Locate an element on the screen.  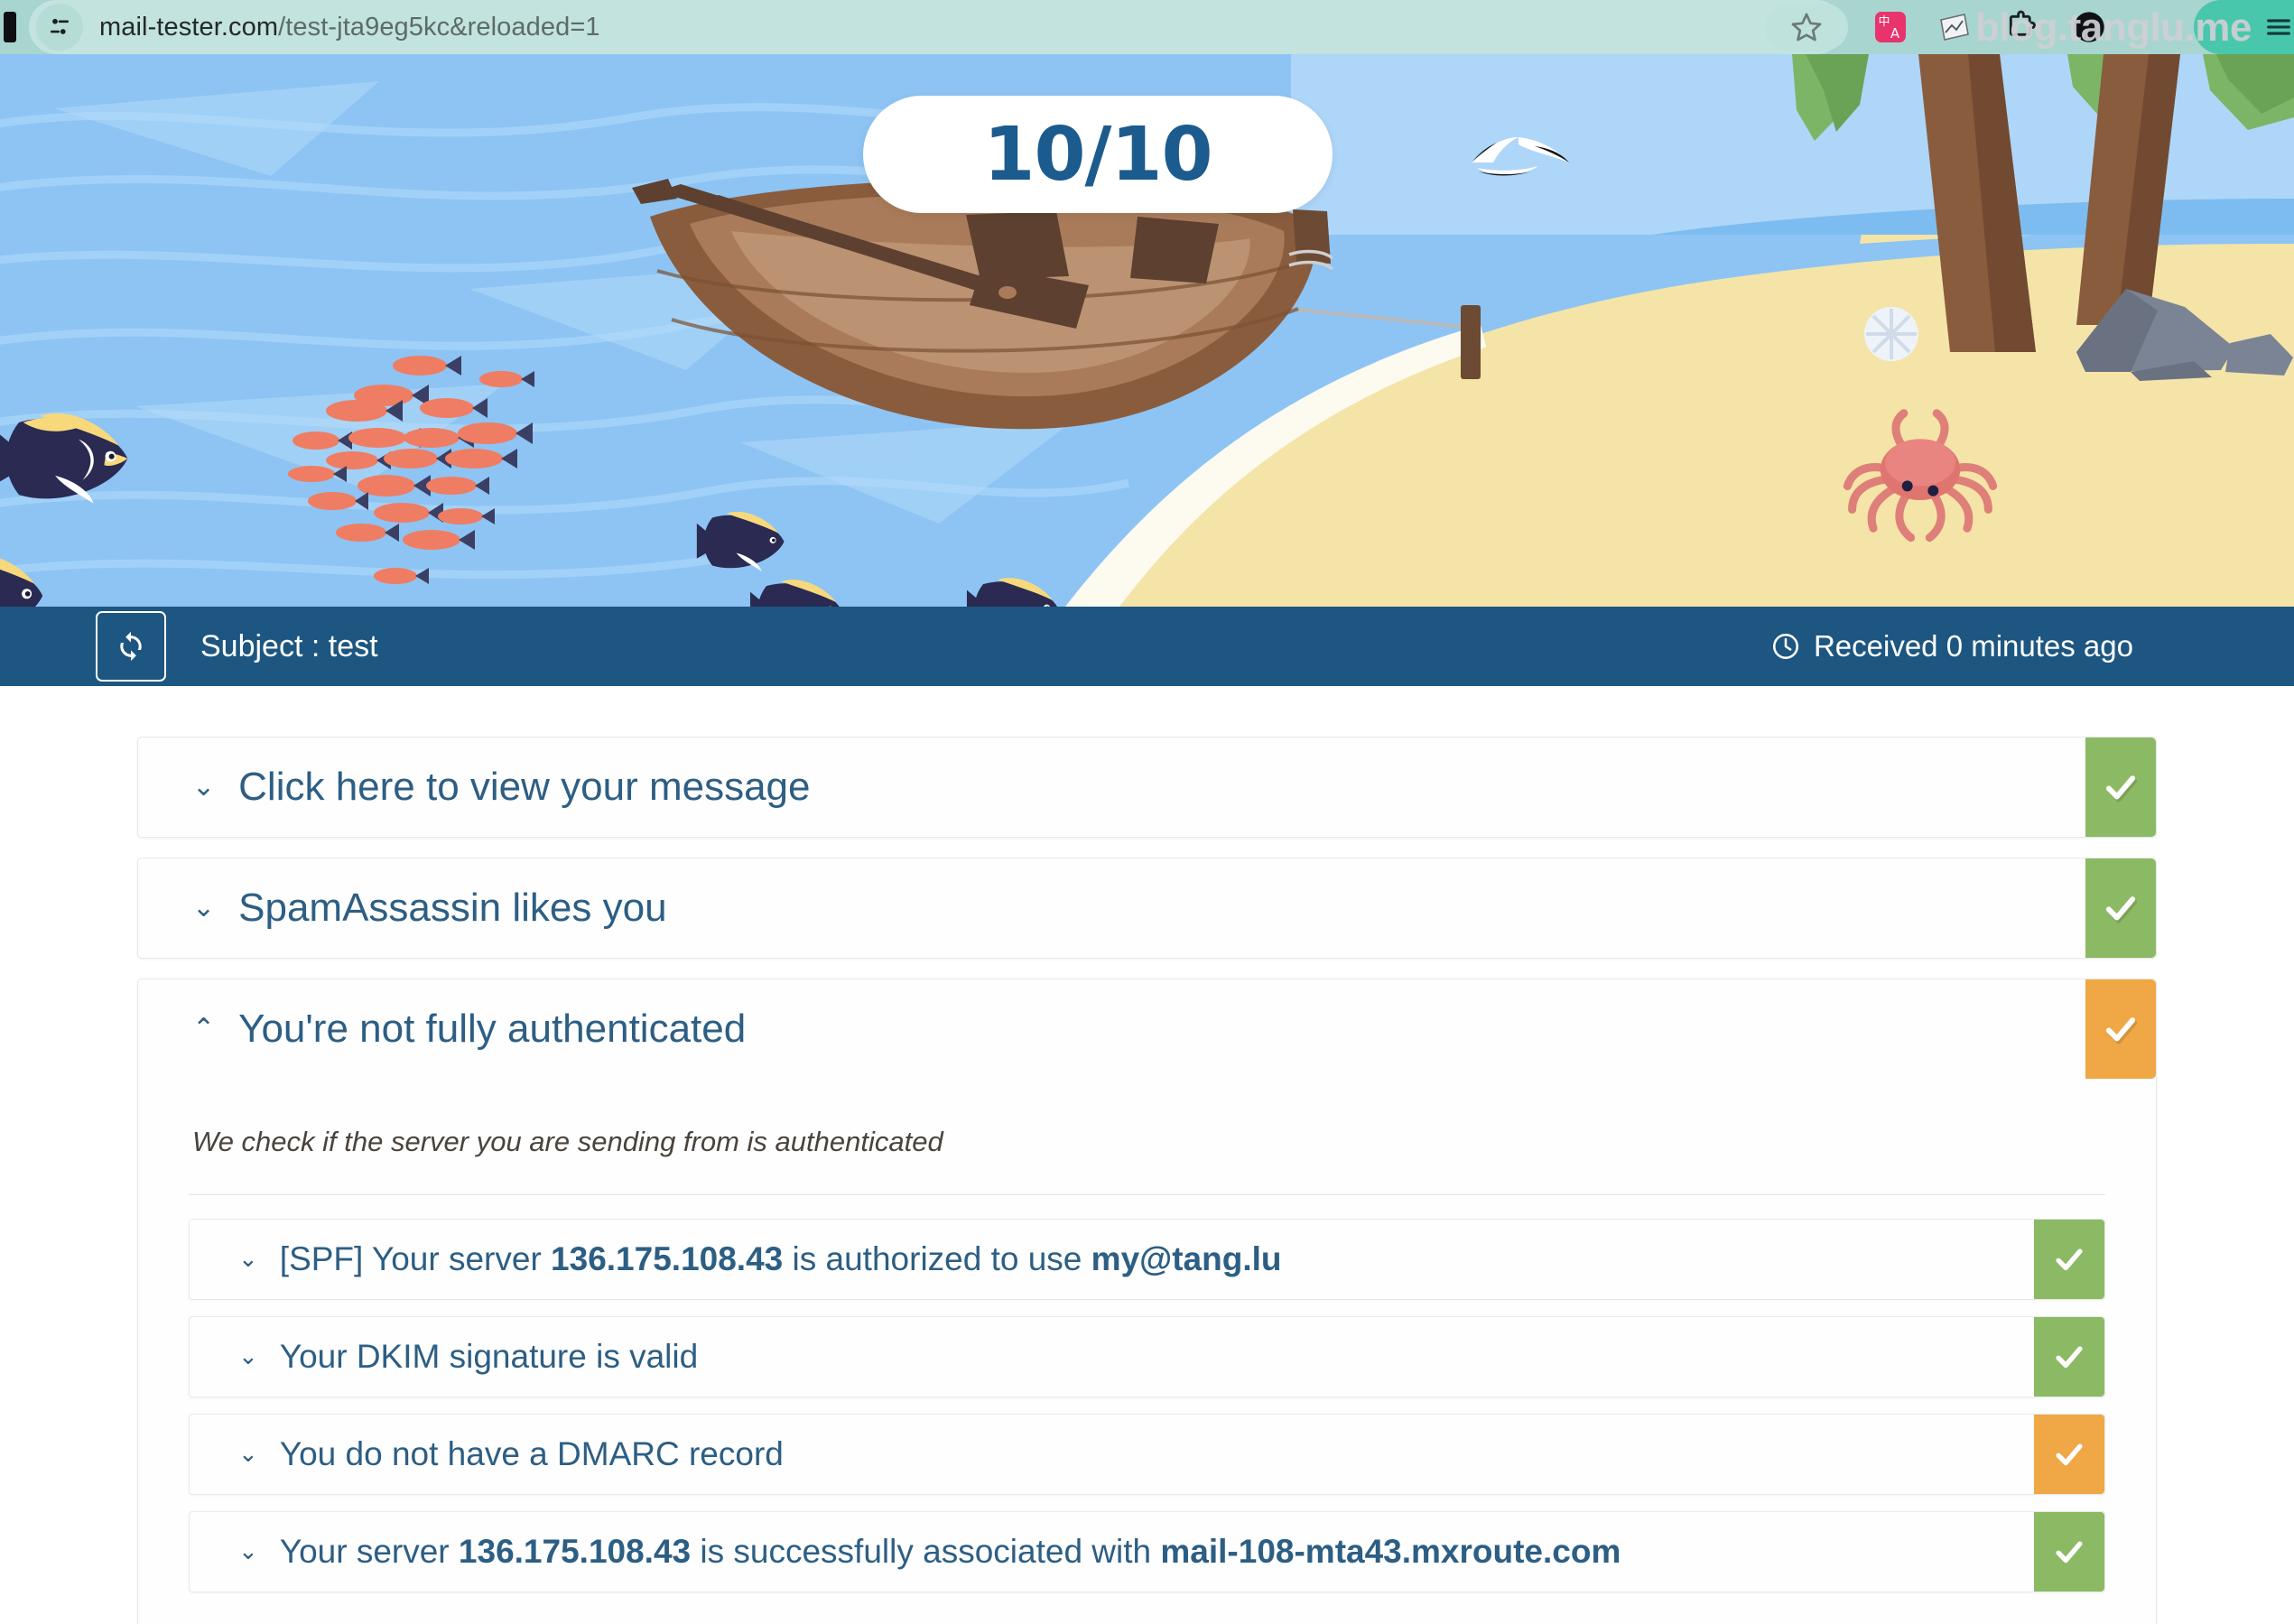
clock-icon is located at coordinates (1785, 646).